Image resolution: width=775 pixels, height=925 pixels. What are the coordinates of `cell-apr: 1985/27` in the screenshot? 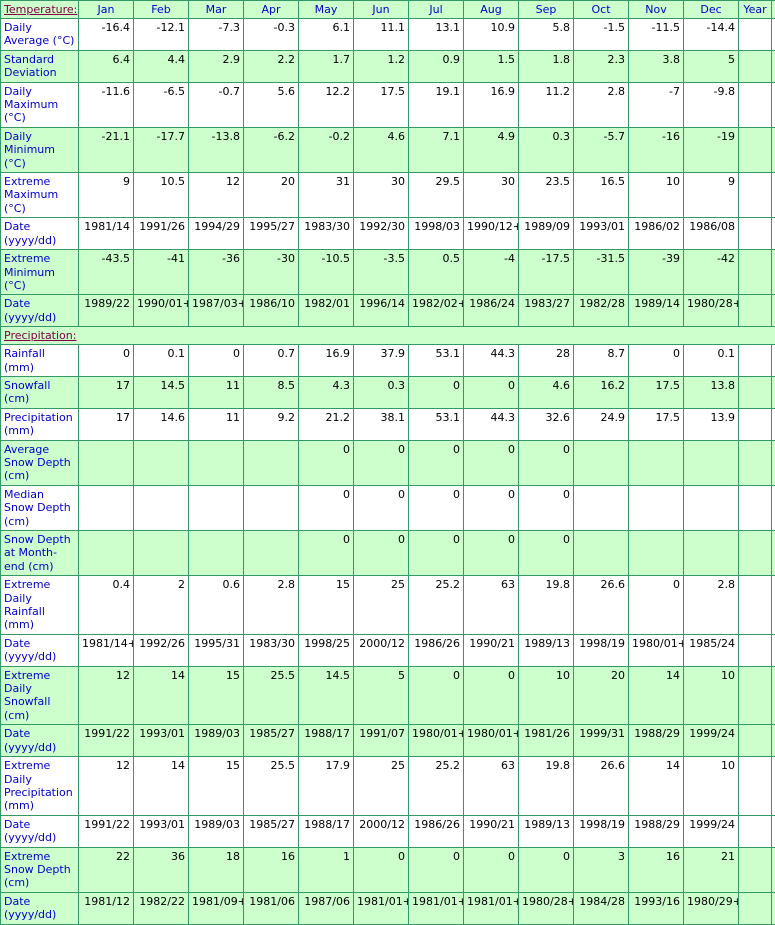 It's located at (271, 831).